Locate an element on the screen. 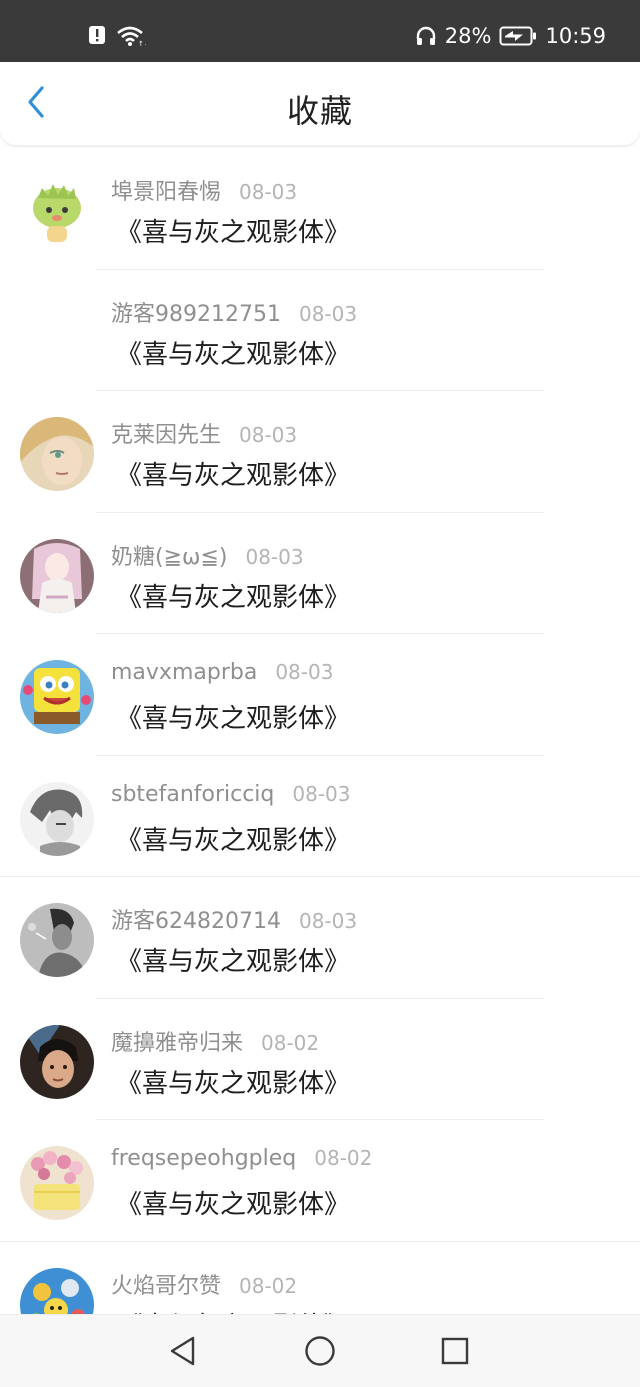 This screenshot has width=640, height=1387. back-triangle-icon is located at coordinates (183, 1353).